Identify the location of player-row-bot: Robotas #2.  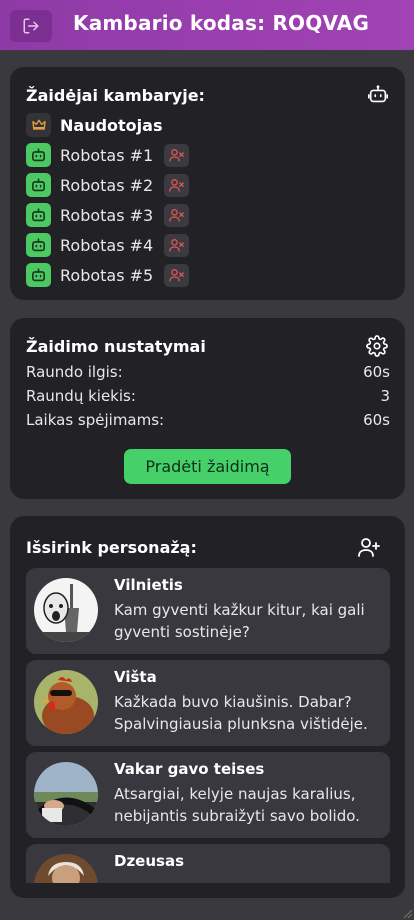
(108, 185).